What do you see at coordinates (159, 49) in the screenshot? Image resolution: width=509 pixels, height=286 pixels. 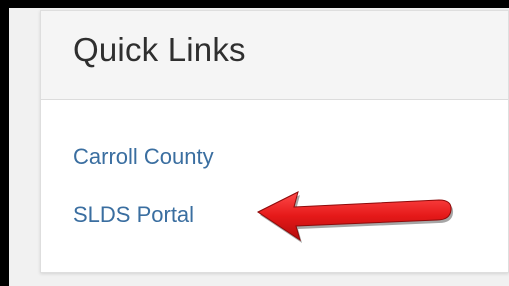 I see `panel-title: Quick Links` at bounding box center [159, 49].